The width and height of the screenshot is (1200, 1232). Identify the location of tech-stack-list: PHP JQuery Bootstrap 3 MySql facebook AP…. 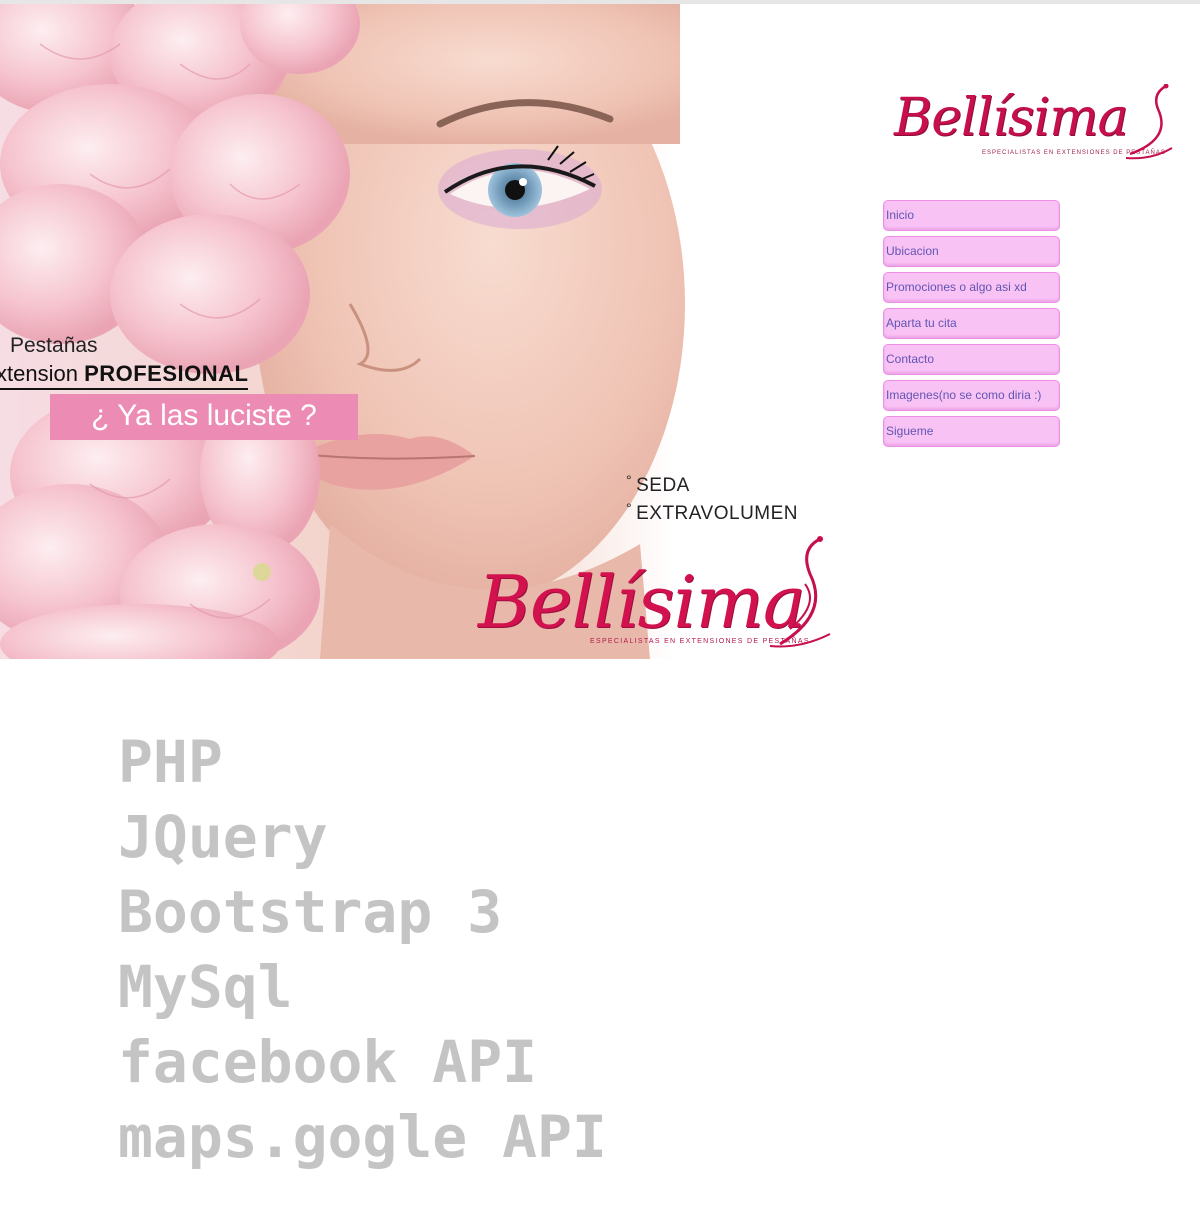
(362, 950).